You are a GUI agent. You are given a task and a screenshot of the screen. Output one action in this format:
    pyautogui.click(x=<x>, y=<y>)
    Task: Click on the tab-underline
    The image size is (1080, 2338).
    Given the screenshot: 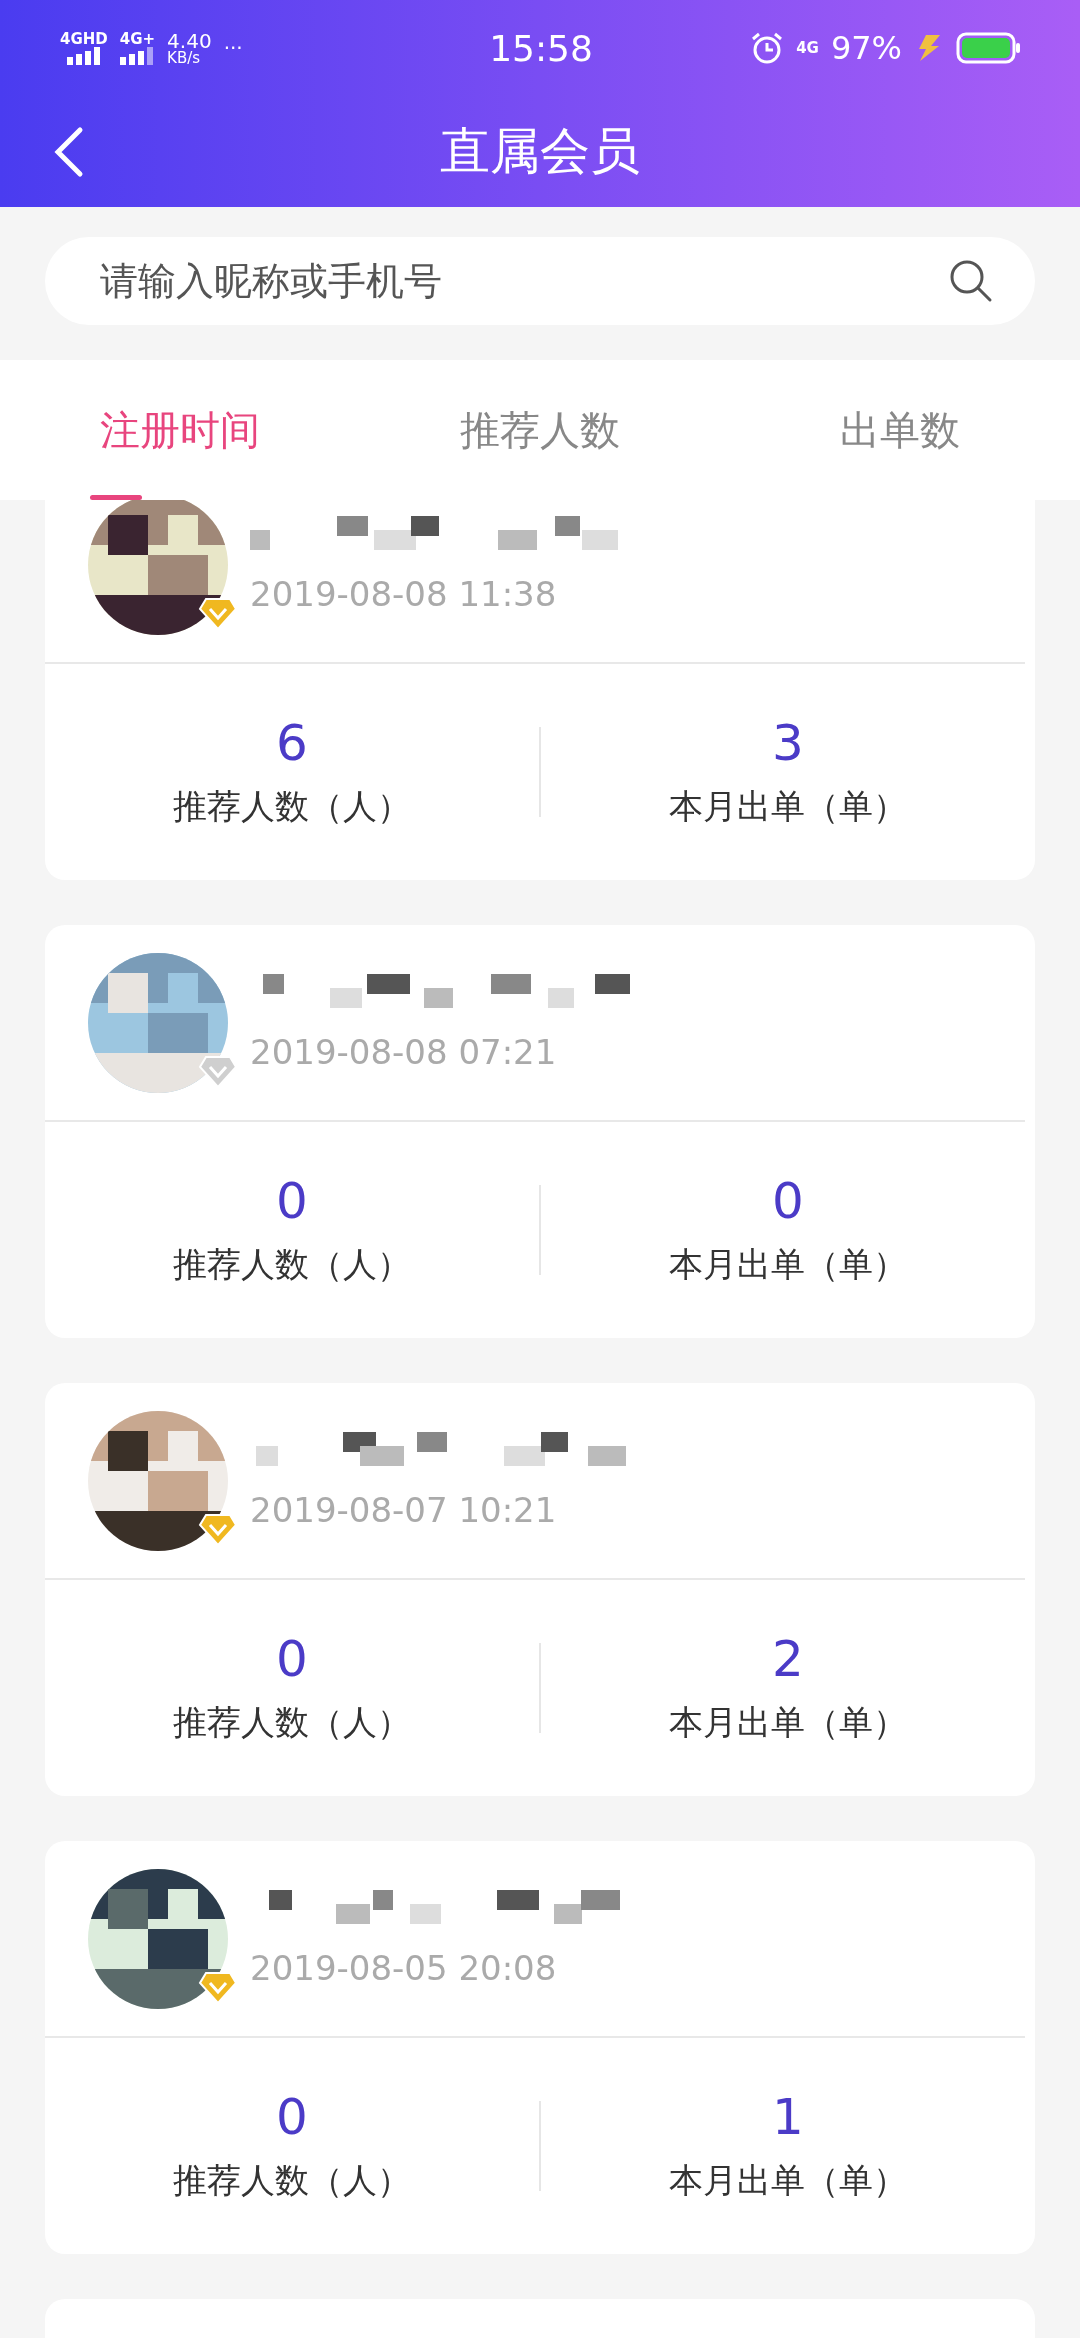 What is the action you would take?
    pyautogui.click(x=116, y=497)
    